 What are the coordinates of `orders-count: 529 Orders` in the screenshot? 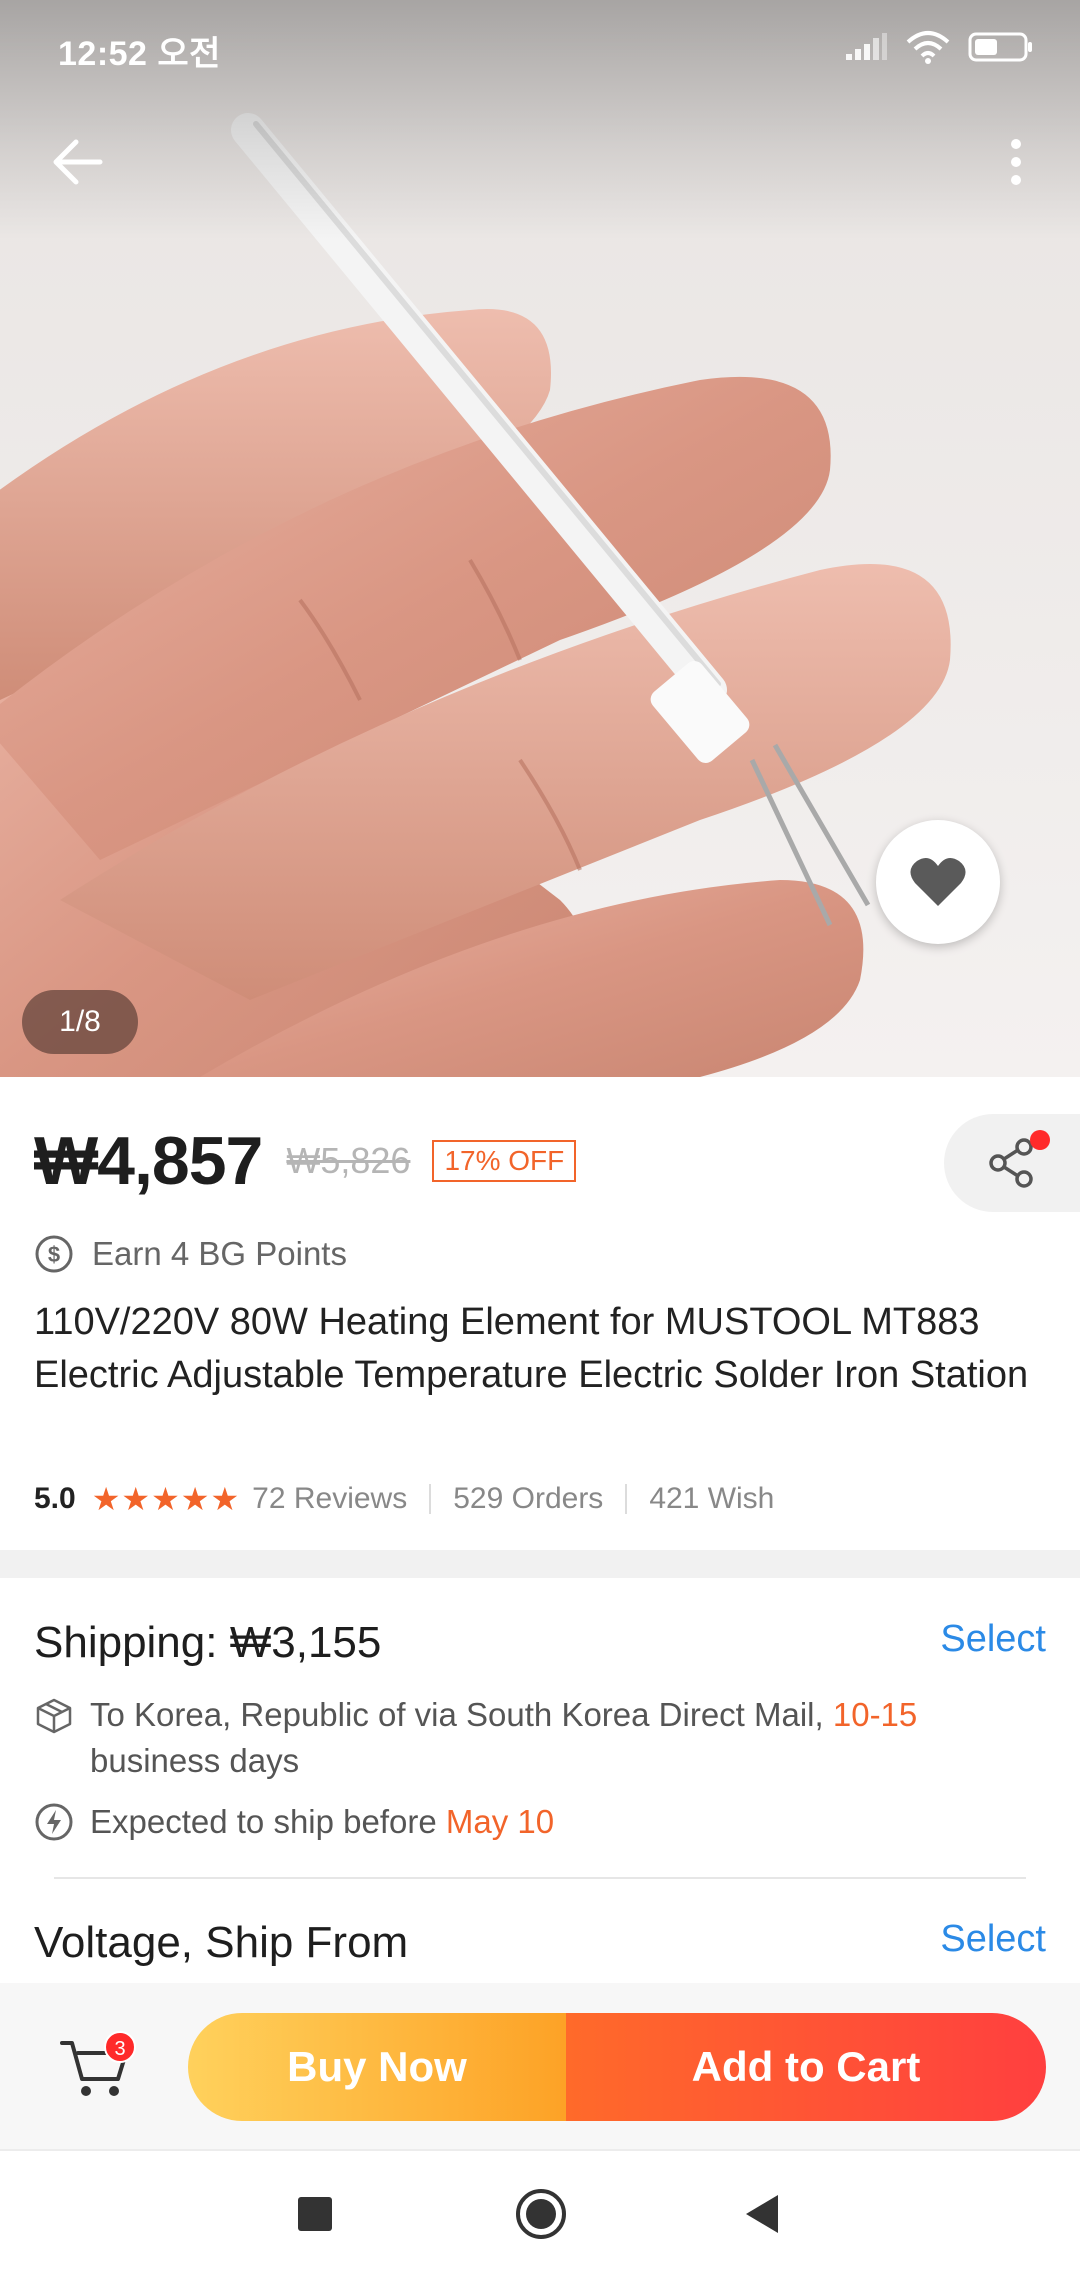 It's located at (528, 1498).